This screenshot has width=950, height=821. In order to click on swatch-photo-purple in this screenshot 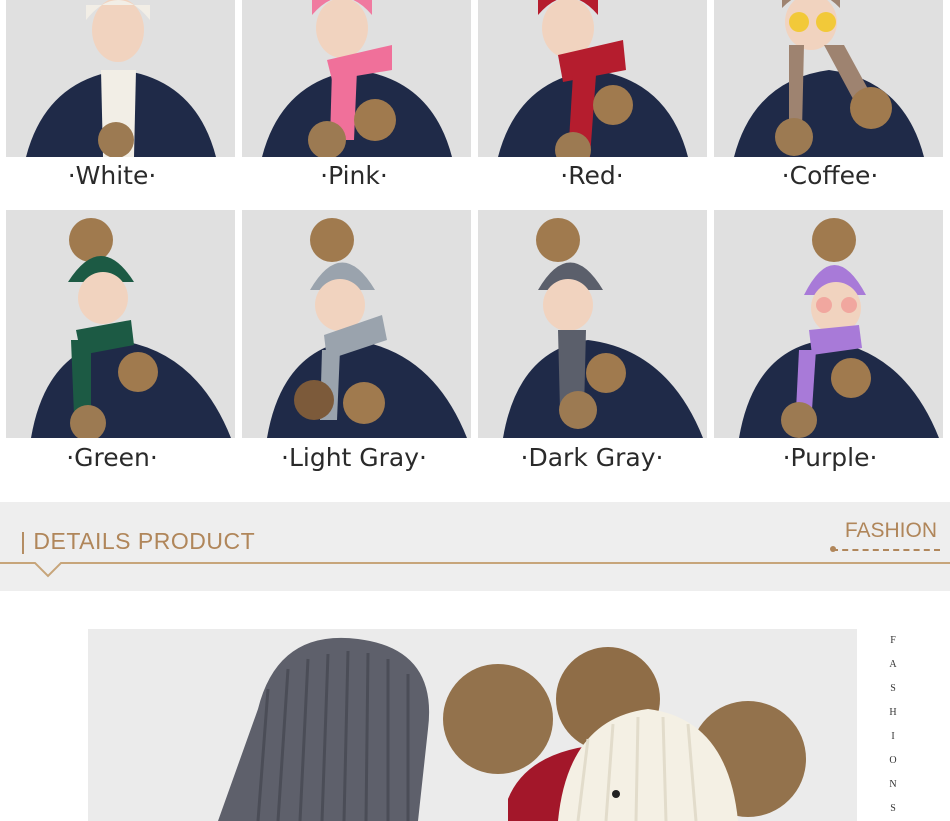, I will do `click(828, 324)`.